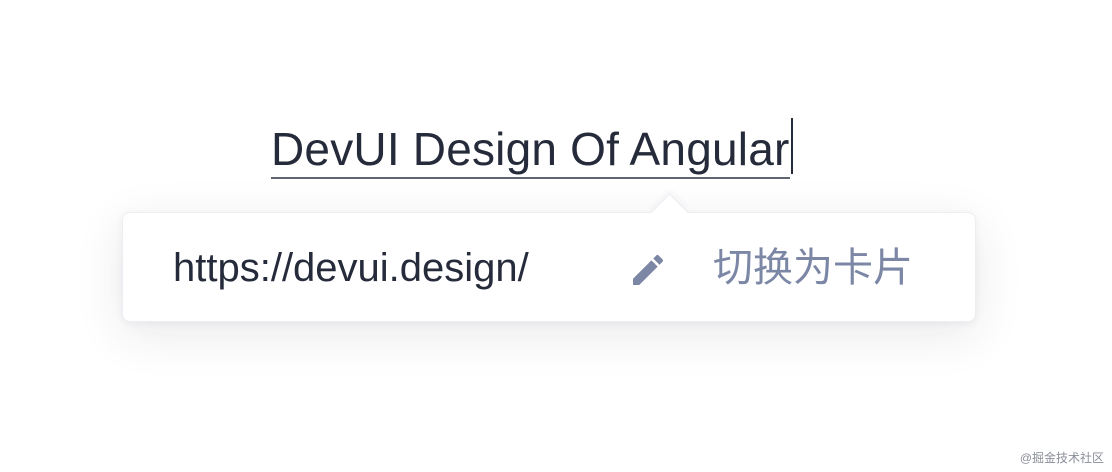 The width and height of the screenshot is (1112, 472). I want to click on watermark: @掘金技术社区, so click(1061, 458).